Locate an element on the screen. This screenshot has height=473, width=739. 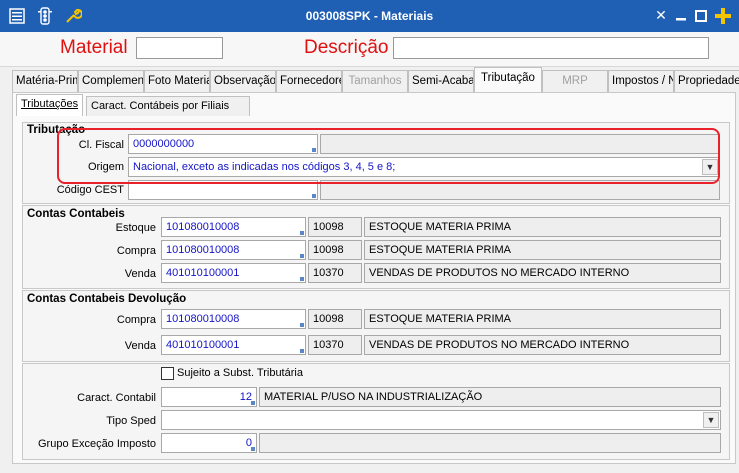
maximize-icon is located at coordinates (701, 16).